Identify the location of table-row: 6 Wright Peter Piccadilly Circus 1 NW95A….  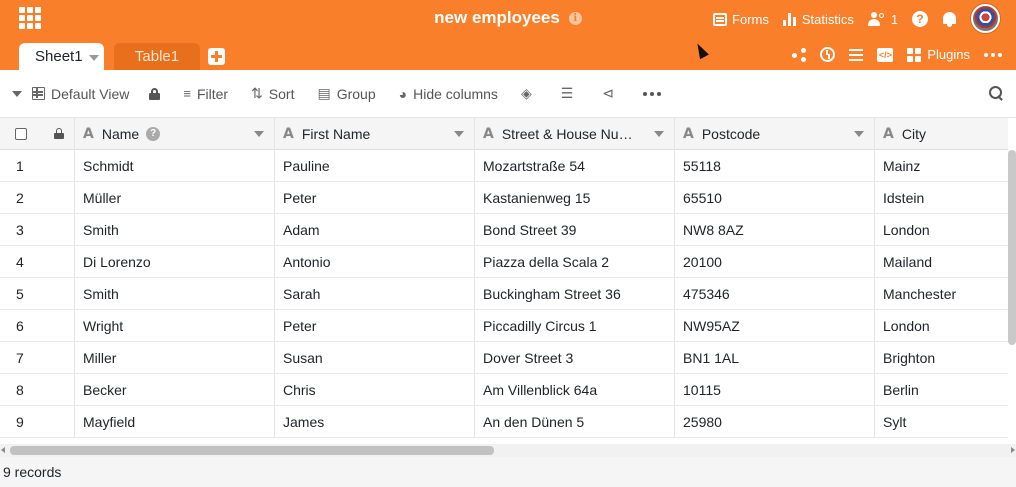
(504, 326).